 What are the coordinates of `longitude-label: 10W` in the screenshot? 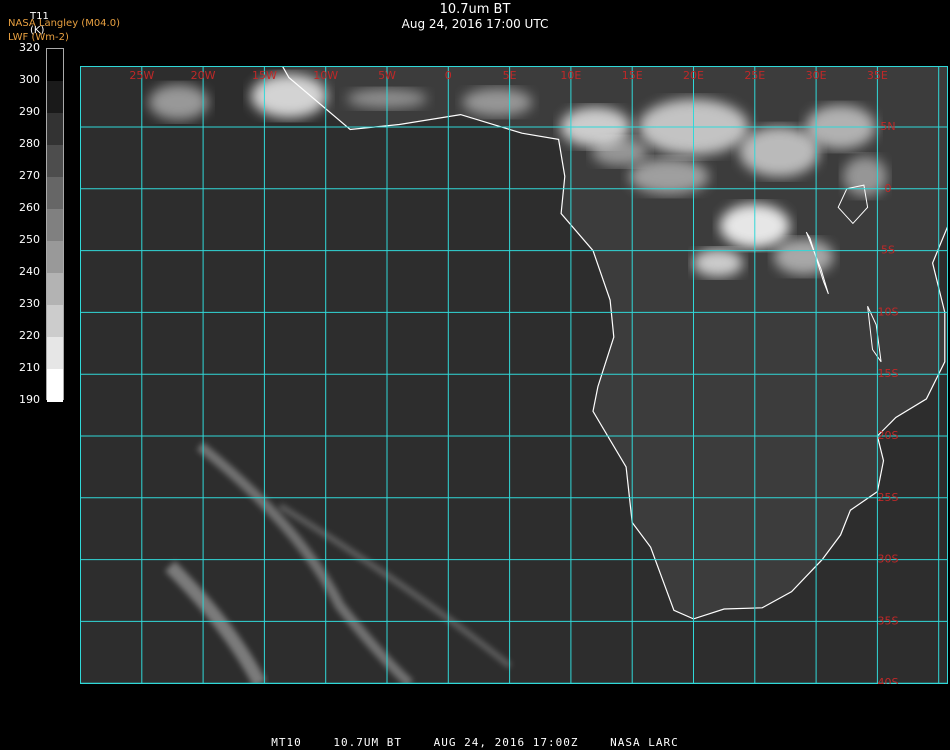 It's located at (325, 75).